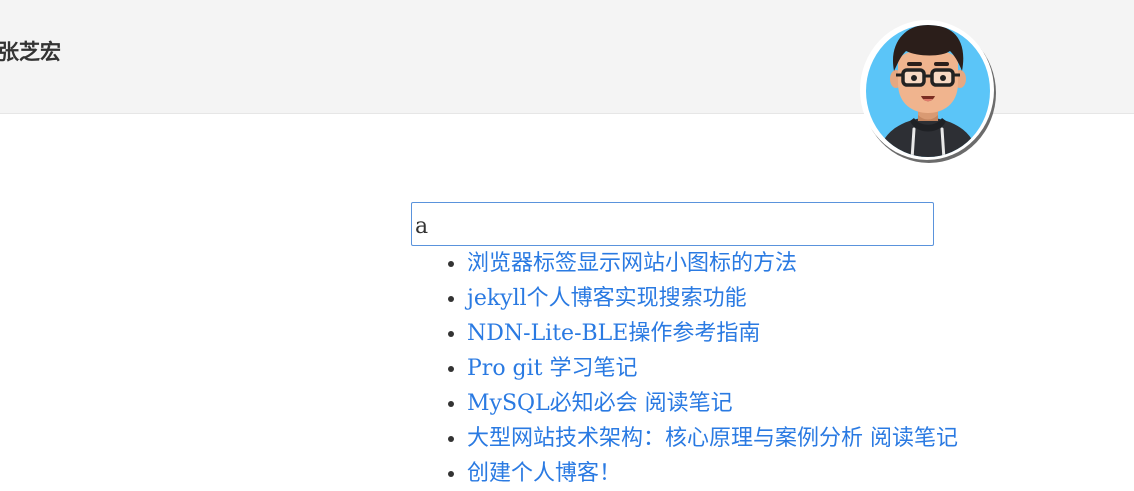 The image size is (1134, 491). What do you see at coordinates (759, 403) in the screenshot?
I see `list-item: MySQL必知必会 阅读笔记` at bounding box center [759, 403].